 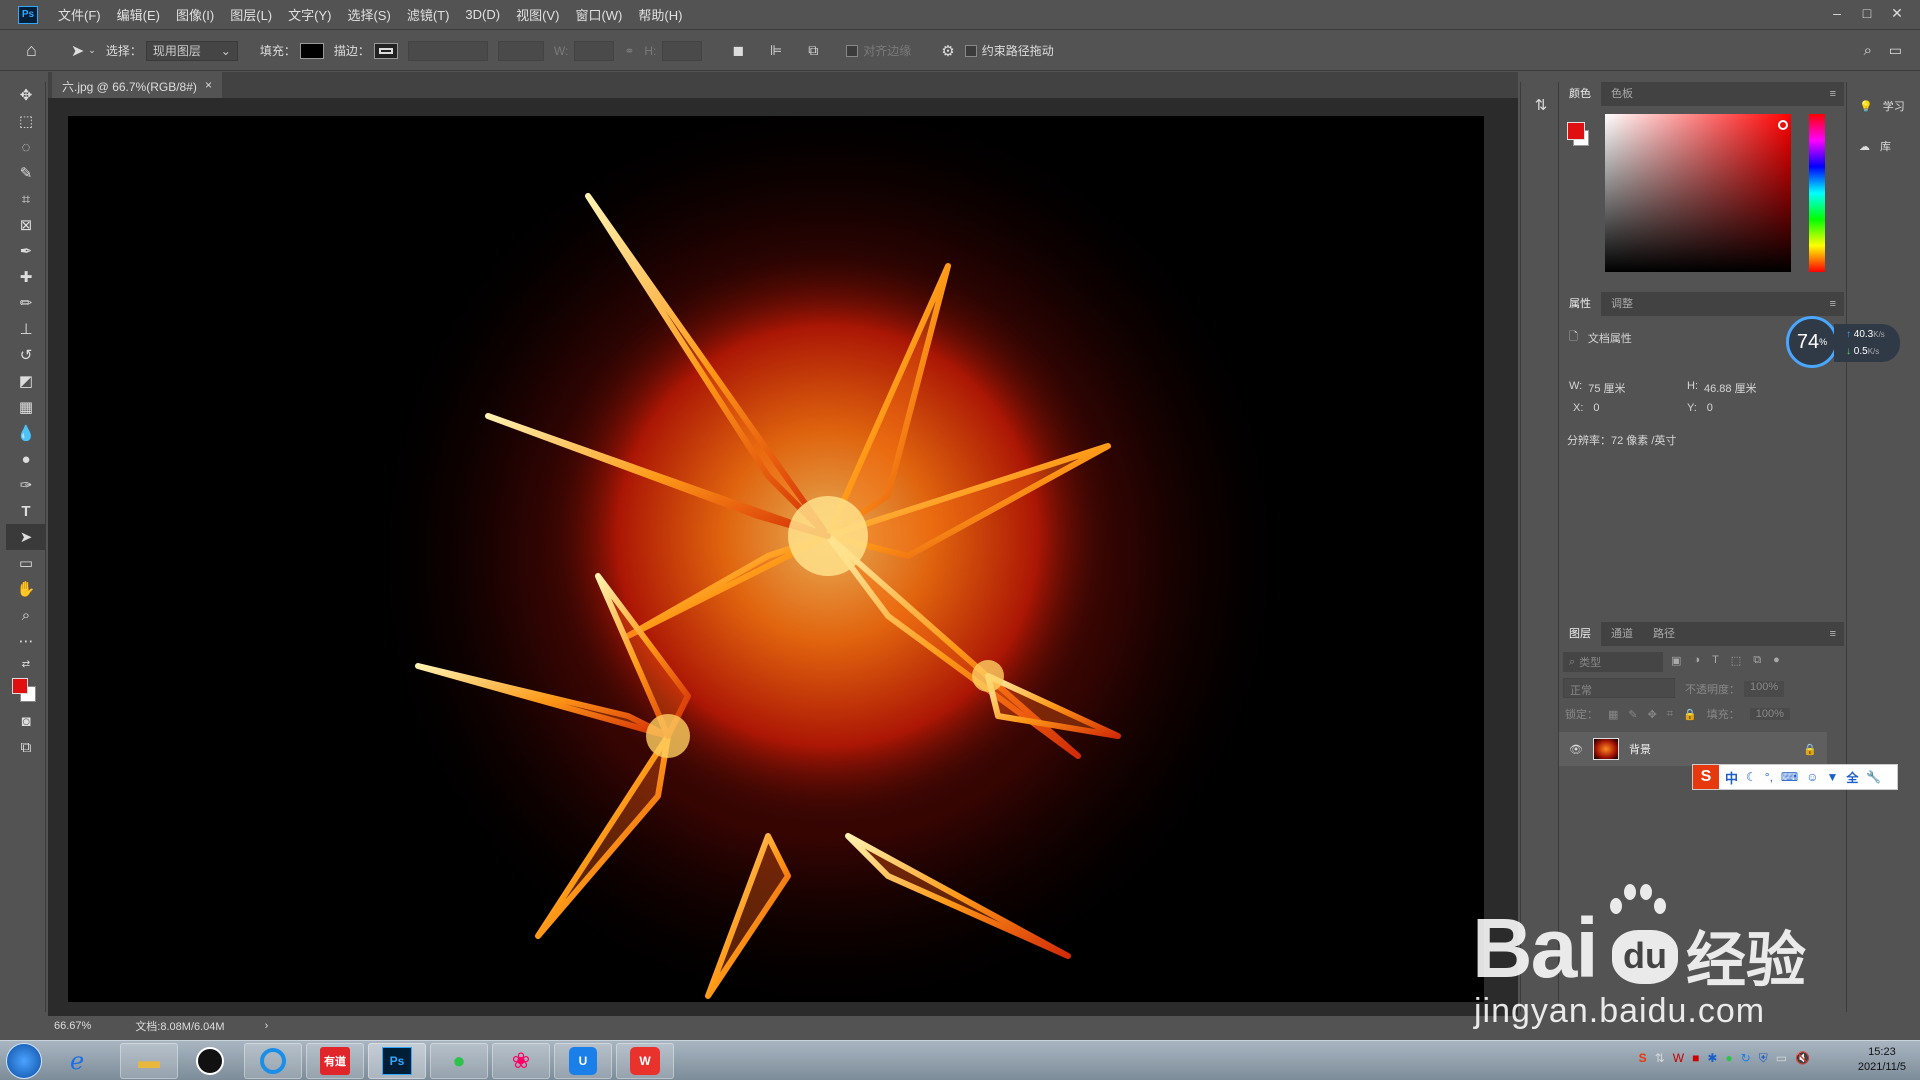 I want to click on tray-shield-icon: ⛨, so click(x=1763, y=1058).